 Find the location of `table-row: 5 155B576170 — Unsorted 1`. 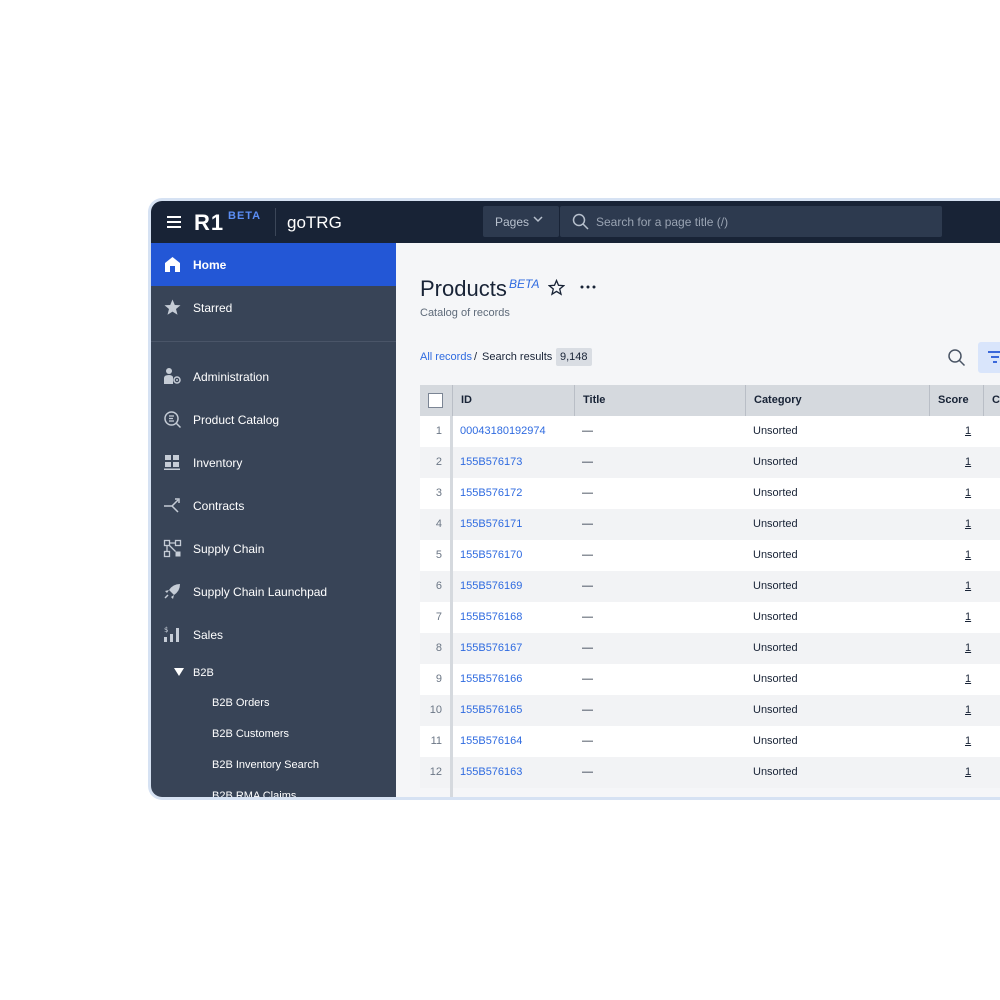

table-row: 5 155B576170 — Unsorted 1 is located at coordinates (710, 555).